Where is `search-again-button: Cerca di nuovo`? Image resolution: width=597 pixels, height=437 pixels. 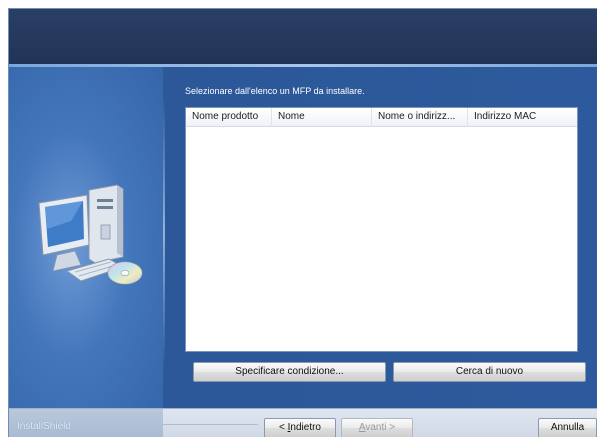 search-again-button: Cerca di nuovo is located at coordinates (489, 372).